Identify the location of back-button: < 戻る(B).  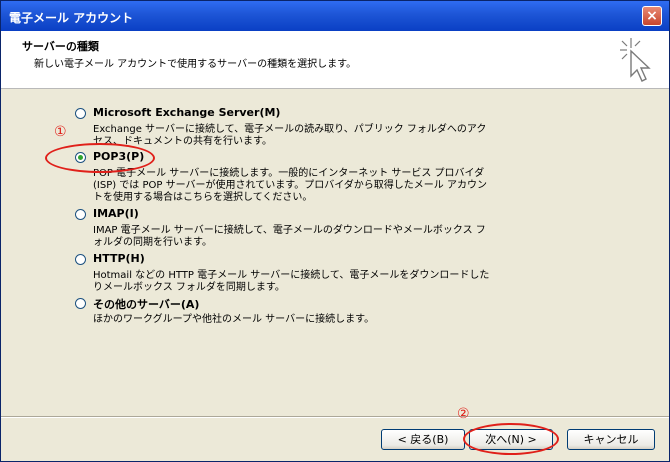
(423, 439).